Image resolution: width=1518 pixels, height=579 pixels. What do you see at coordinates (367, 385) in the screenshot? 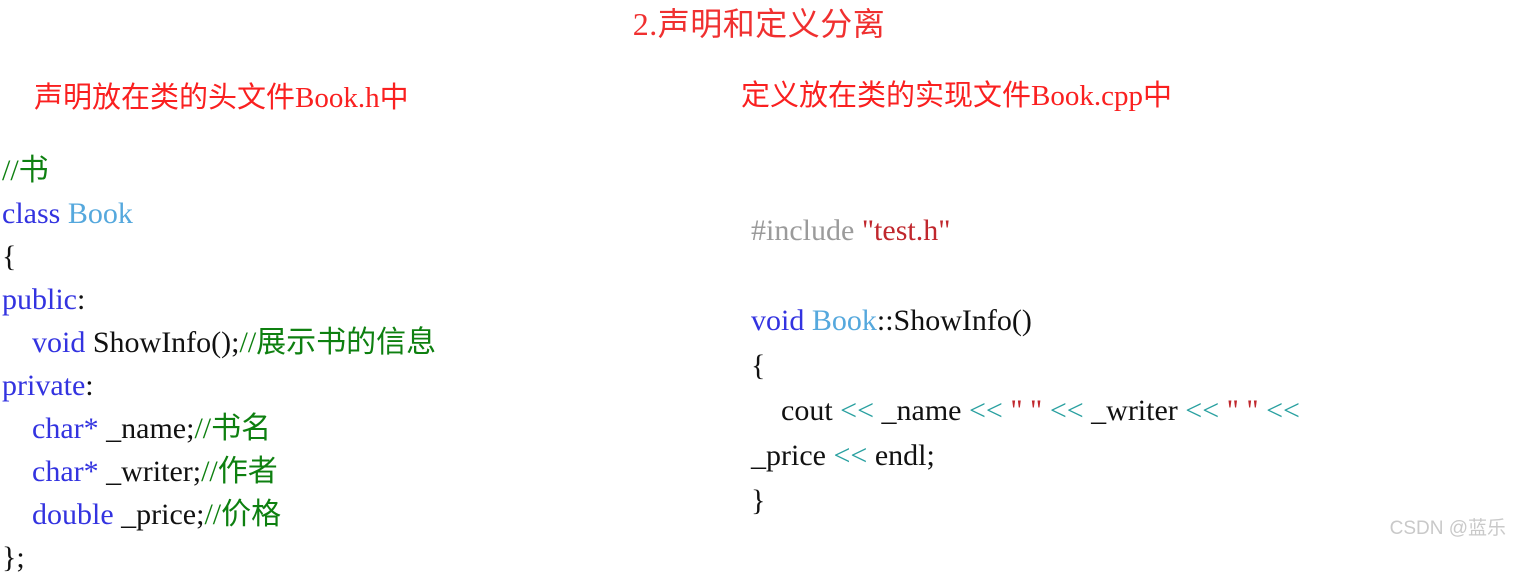
I see `code-line: private:` at bounding box center [367, 385].